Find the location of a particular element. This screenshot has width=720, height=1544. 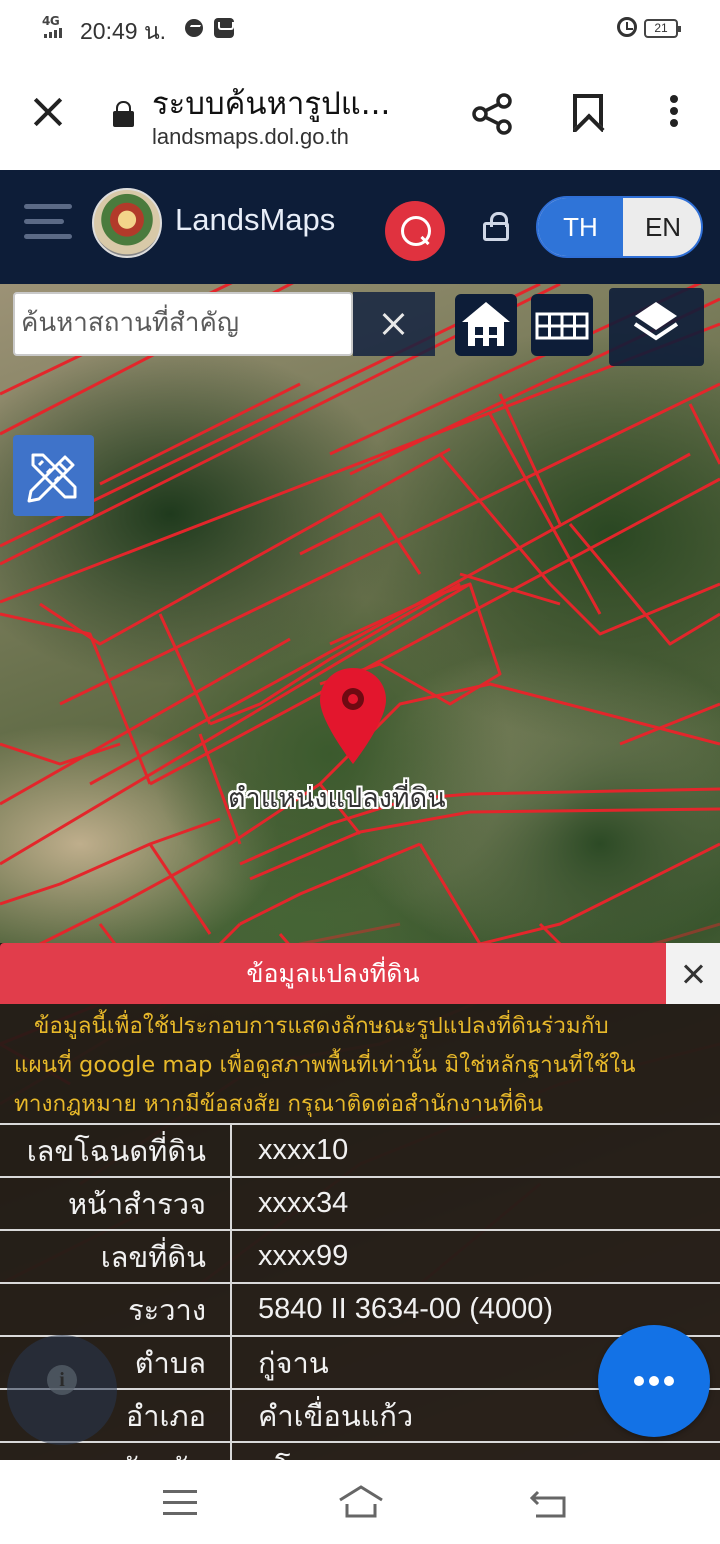

bookmark-icon is located at coordinates (588, 113).